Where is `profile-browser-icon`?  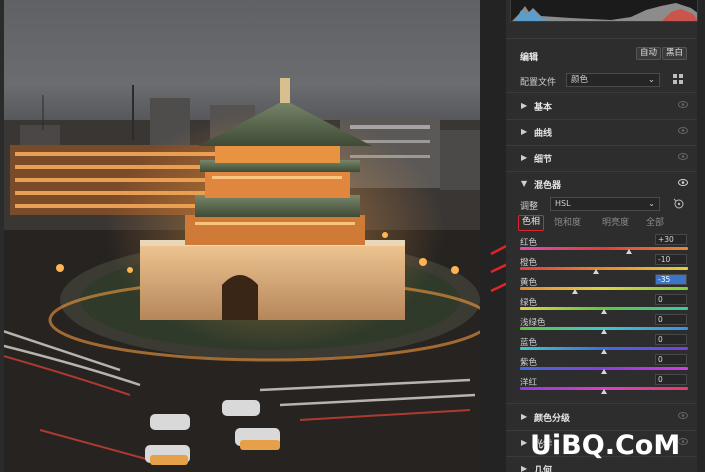
profile-browser-icon is located at coordinates (678, 79).